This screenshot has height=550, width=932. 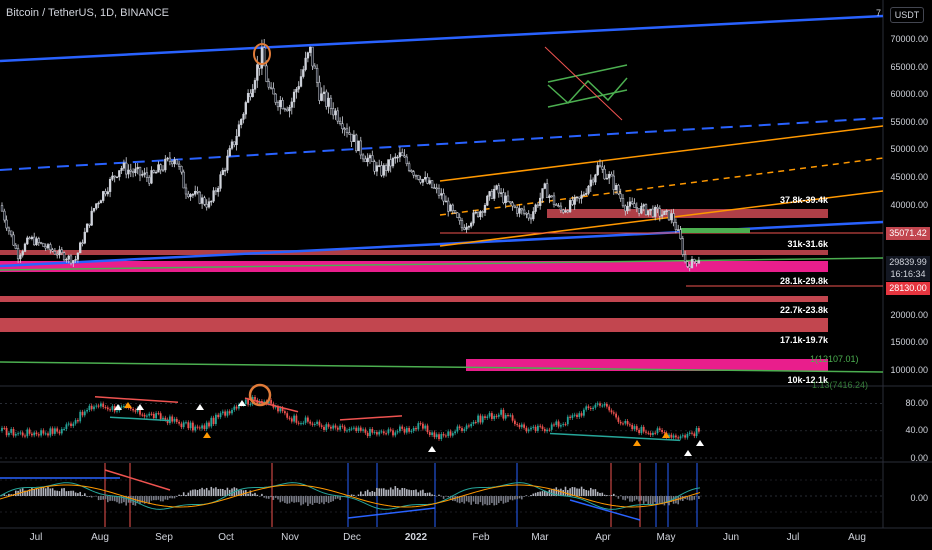 What do you see at coordinates (909, 149) in the screenshot?
I see `price-axis-label: 50000.00` at bounding box center [909, 149].